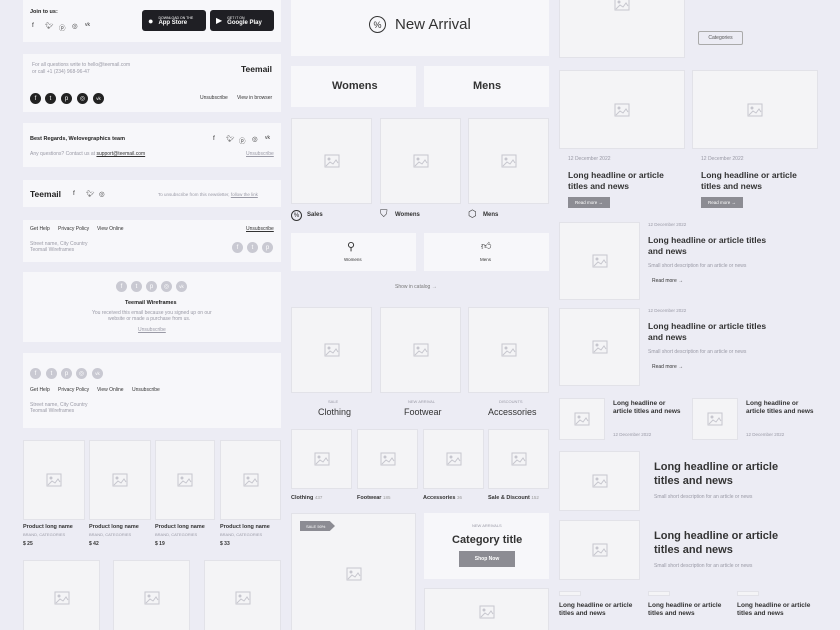 This screenshot has height=630, width=840. I want to click on mens-like-tile, so click(486, 252).